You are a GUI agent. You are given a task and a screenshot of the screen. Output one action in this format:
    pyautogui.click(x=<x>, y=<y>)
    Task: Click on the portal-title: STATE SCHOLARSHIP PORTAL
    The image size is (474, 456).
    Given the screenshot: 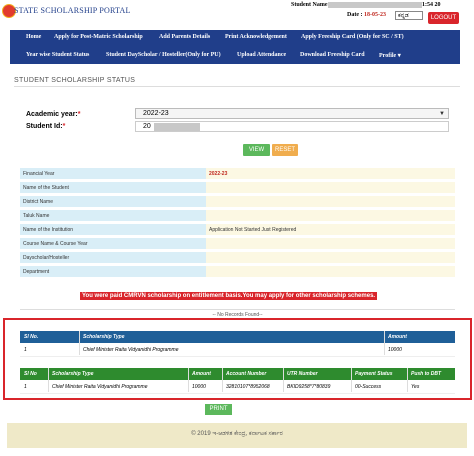 What is the action you would take?
    pyautogui.click(x=72, y=10)
    